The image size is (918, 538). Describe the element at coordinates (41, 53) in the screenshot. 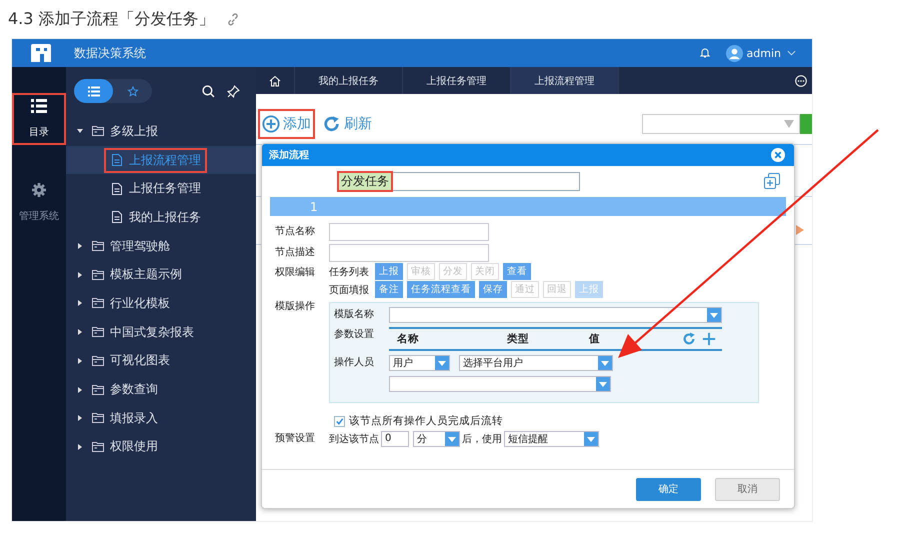

I see `logo-icon` at that location.